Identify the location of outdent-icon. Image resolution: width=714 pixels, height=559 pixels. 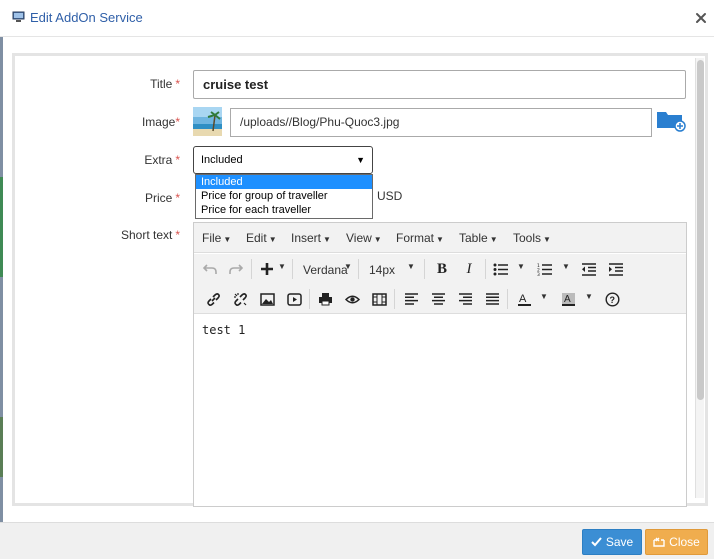
(589, 269).